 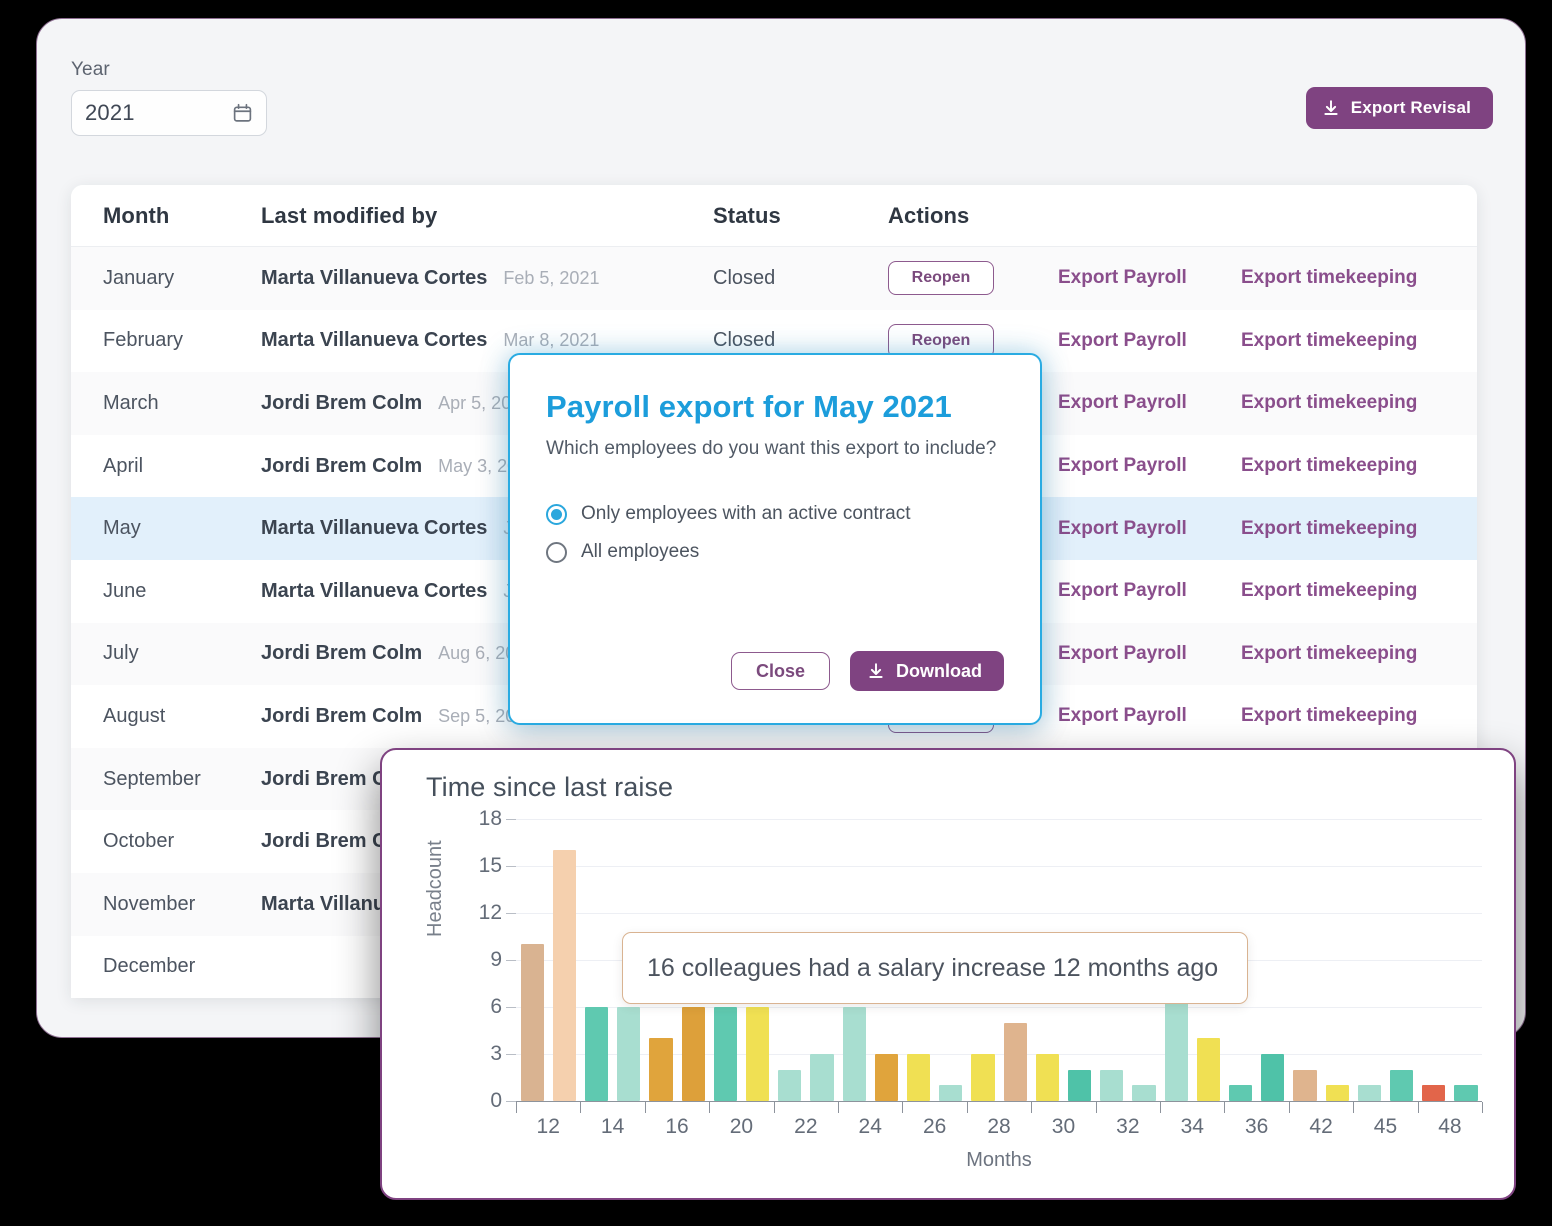 I want to click on x-label-slot, so click(x=757, y=1130).